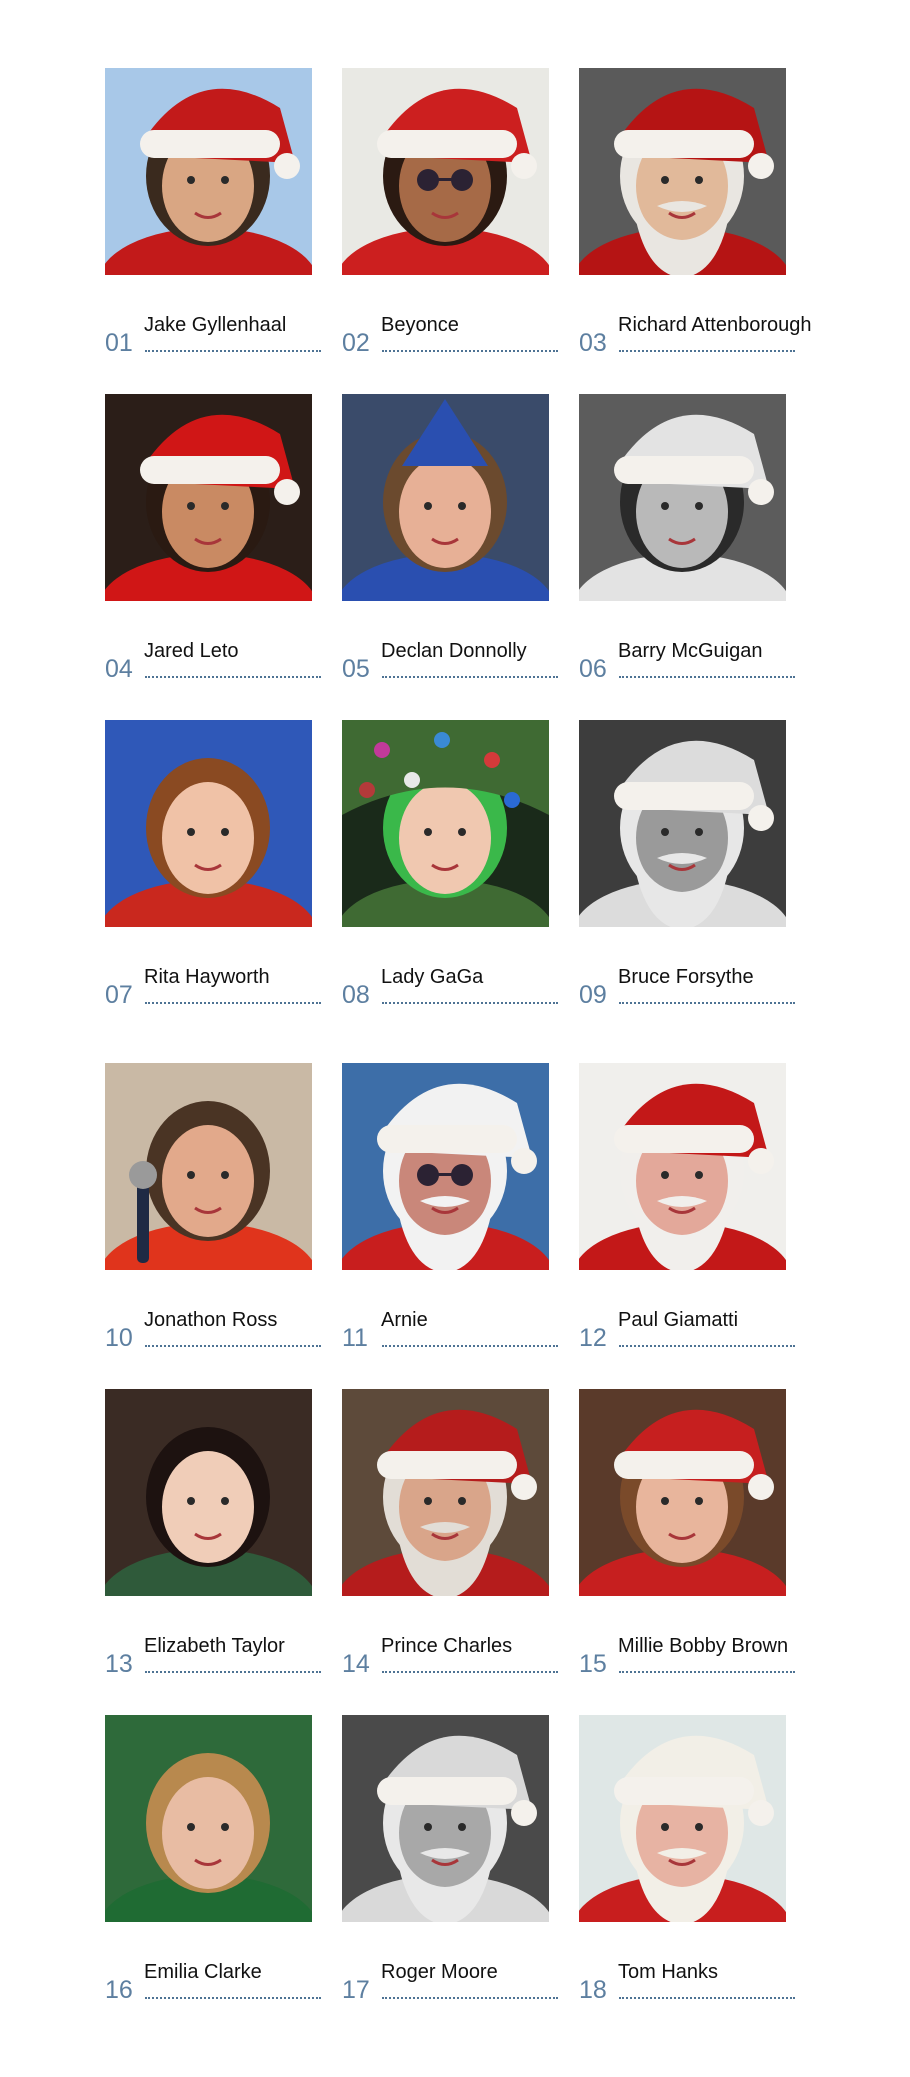  What do you see at coordinates (119, 1664) in the screenshot?
I see `entry-number: 13` at bounding box center [119, 1664].